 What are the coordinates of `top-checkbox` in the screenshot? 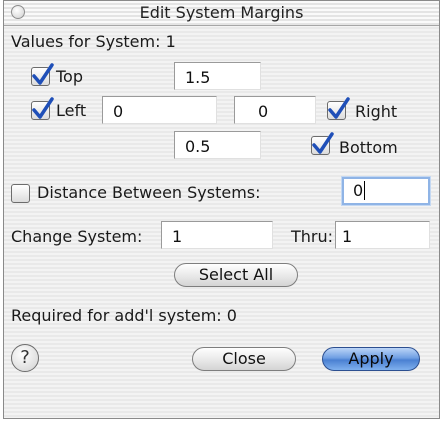 It's located at (42, 74).